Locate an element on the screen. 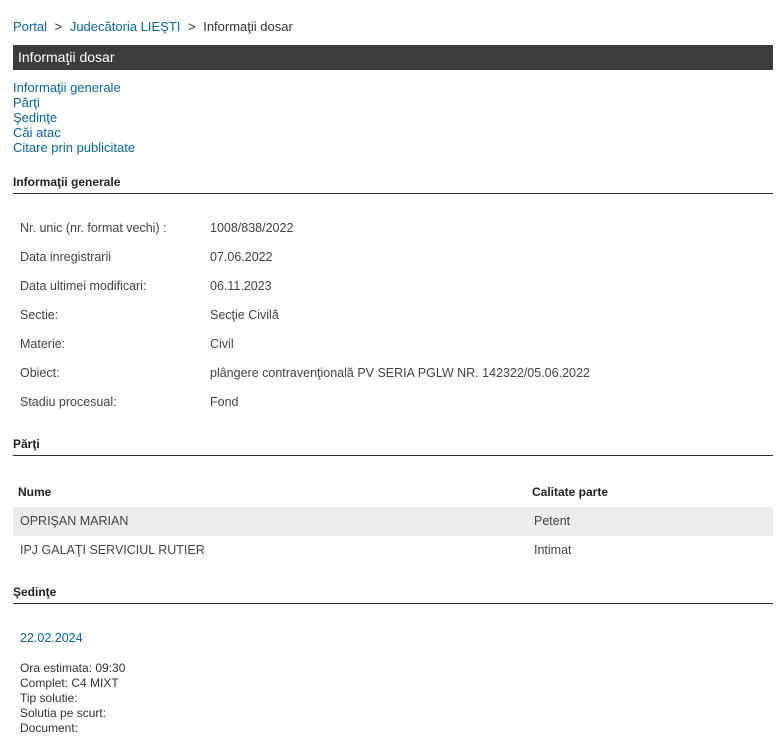 Image resolution: width=780 pixels, height=756 pixels. party-role: Intimat is located at coordinates (553, 550).